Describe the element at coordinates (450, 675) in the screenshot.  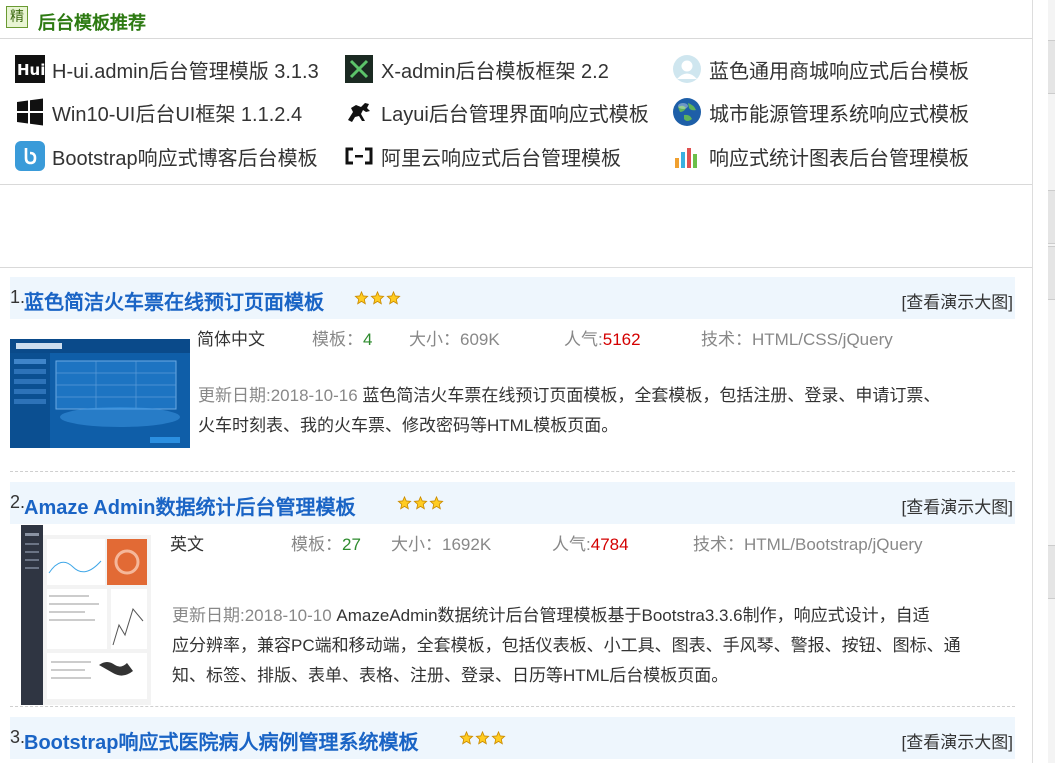
I see `description-line: 知、标签、排版、表单、表格、注册、登录、日历等HTML后台模板页面。` at that location.